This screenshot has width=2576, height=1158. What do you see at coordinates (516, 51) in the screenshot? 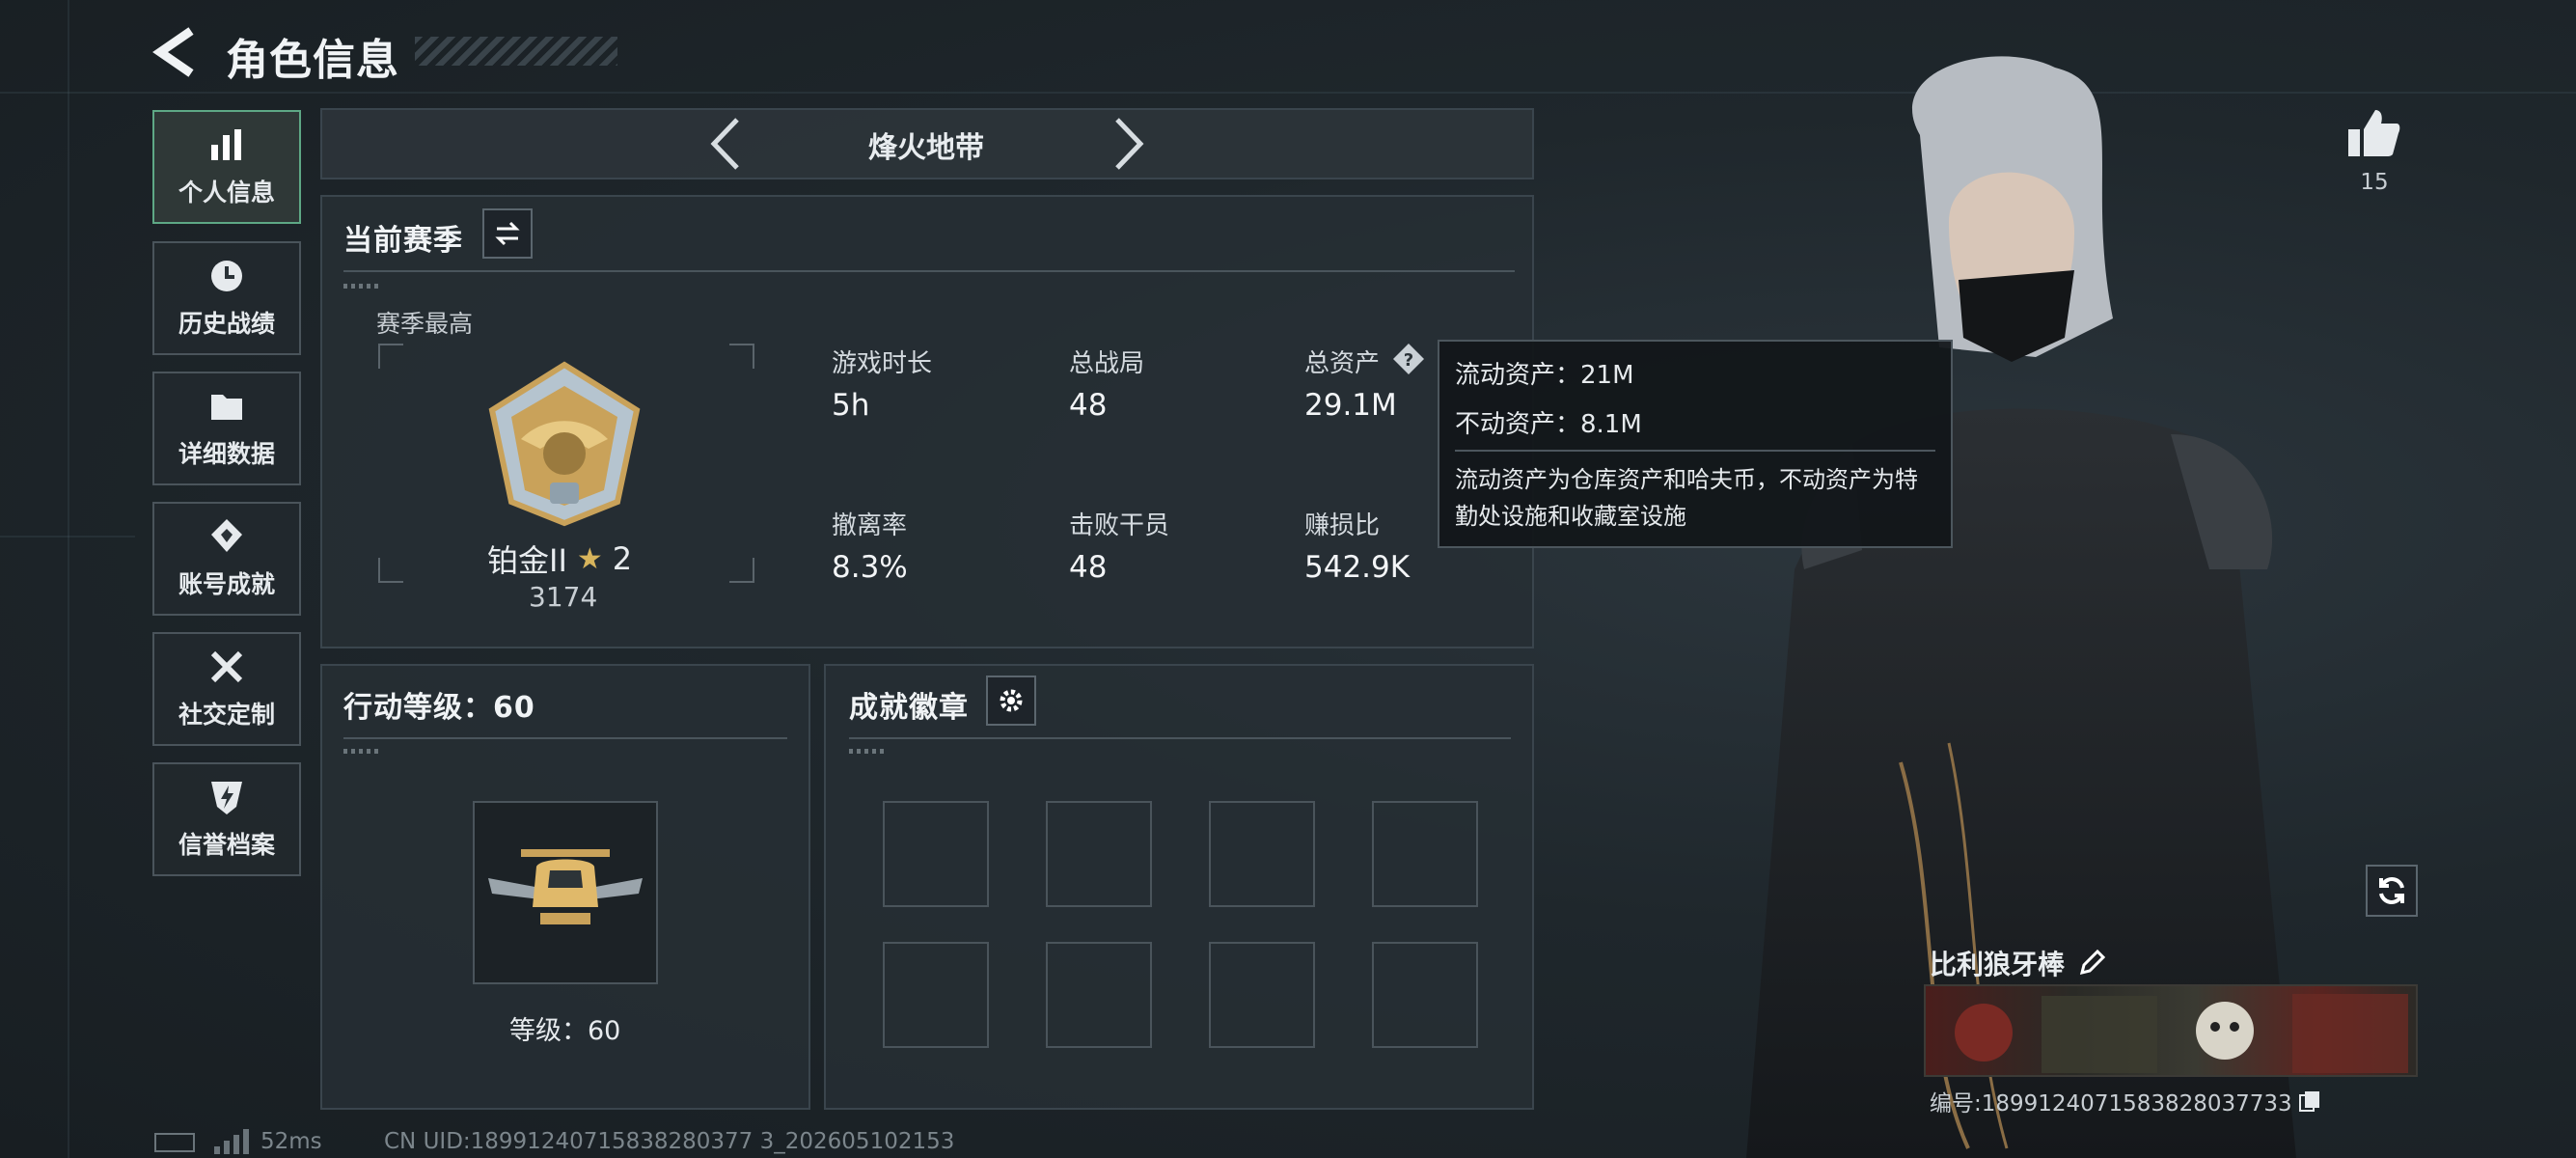
I see `title-stripes` at bounding box center [516, 51].